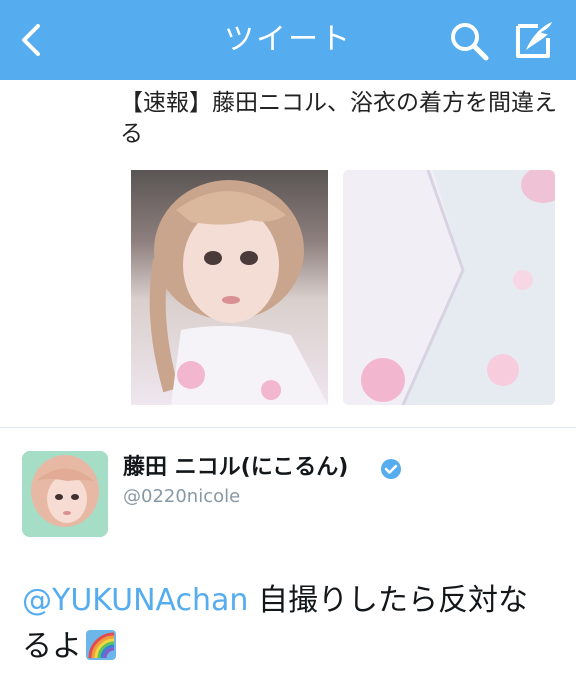  What do you see at coordinates (235, 468) in the screenshot?
I see `display-name: 藤田 ニコル(にこるん)` at bounding box center [235, 468].